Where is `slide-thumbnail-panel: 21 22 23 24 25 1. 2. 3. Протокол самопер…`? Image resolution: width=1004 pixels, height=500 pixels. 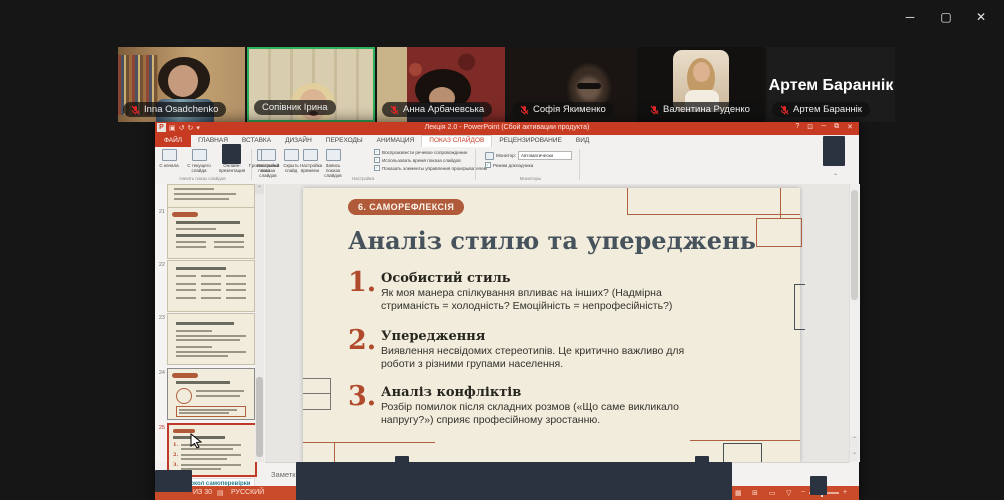
slide-thumbnail-panel: 21 22 23 24 25 1. 2. 3. Протокол самопер… is located at coordinates (210, 337).